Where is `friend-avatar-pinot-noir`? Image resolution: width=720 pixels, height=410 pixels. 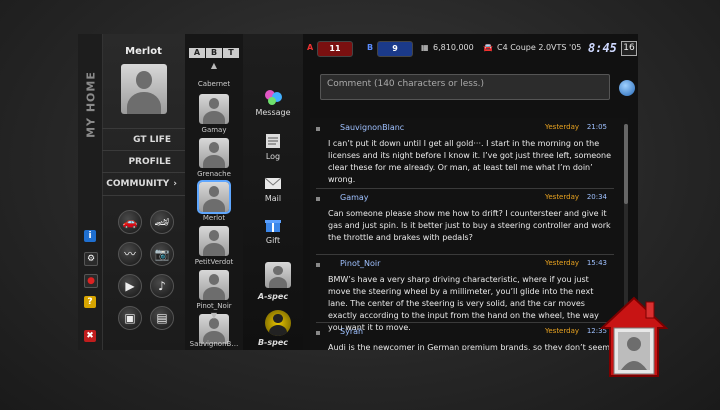 friend-avatar-pinot-noir is located at coordinates (214, 285).